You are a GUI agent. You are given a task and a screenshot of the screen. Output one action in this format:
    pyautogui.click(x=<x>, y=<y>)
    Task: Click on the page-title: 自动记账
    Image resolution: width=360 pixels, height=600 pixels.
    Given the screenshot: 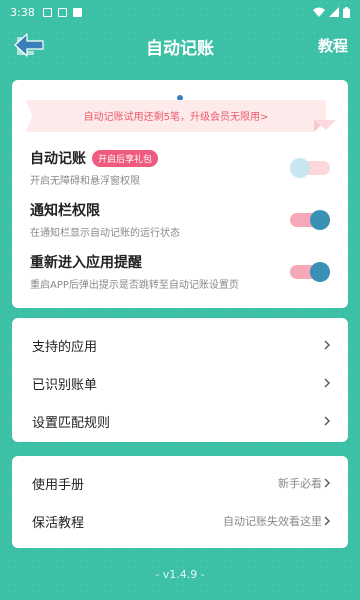 What is the action you would take?
    pyautogui.click(x=180, y=48)
    